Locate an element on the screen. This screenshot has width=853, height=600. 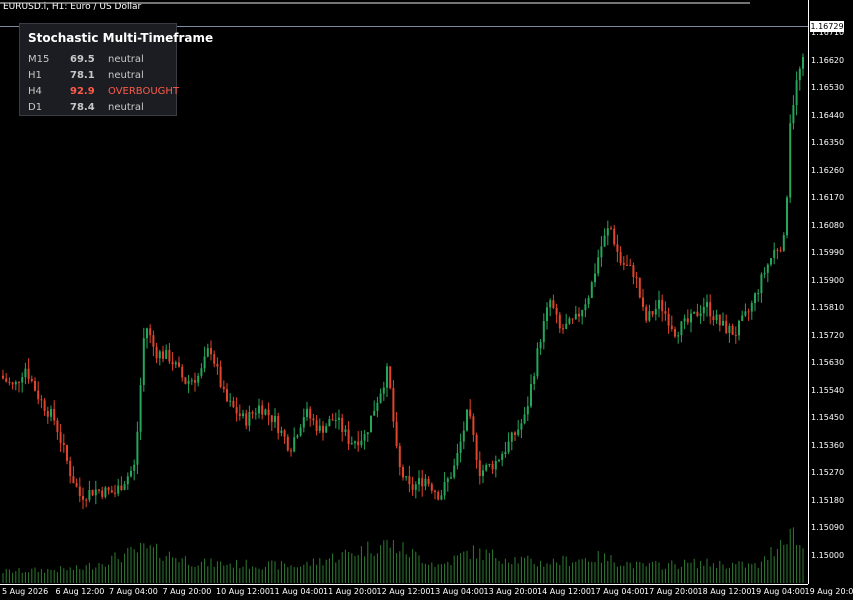
price-tick-label: 1.15990 is located at coordinates (828, 252).